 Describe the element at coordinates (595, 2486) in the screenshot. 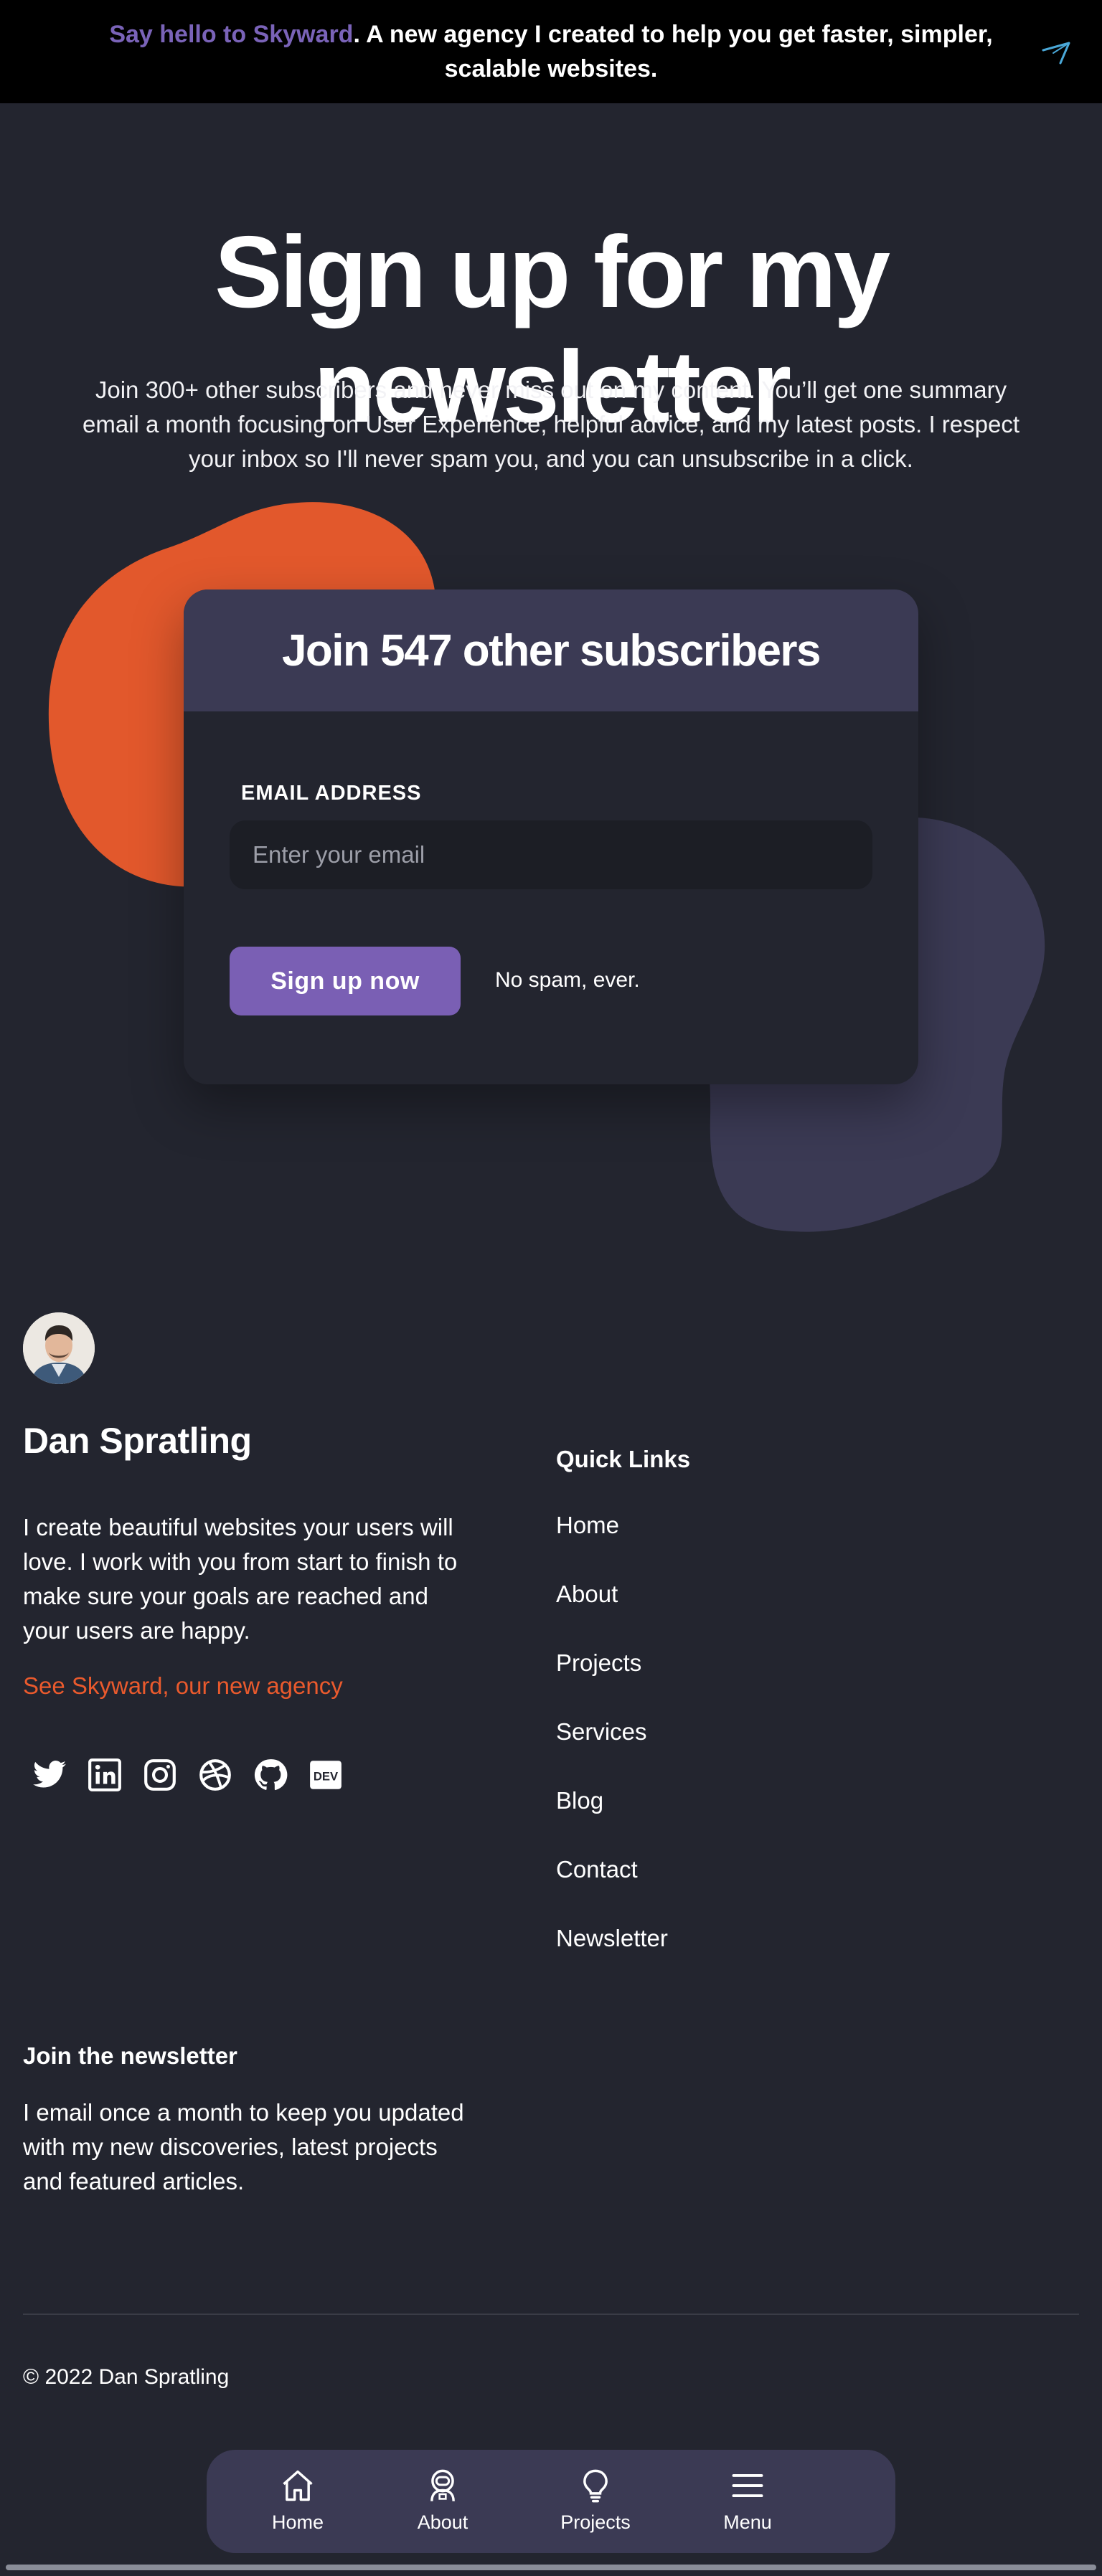

I see `lightbulb-icon` at that location.